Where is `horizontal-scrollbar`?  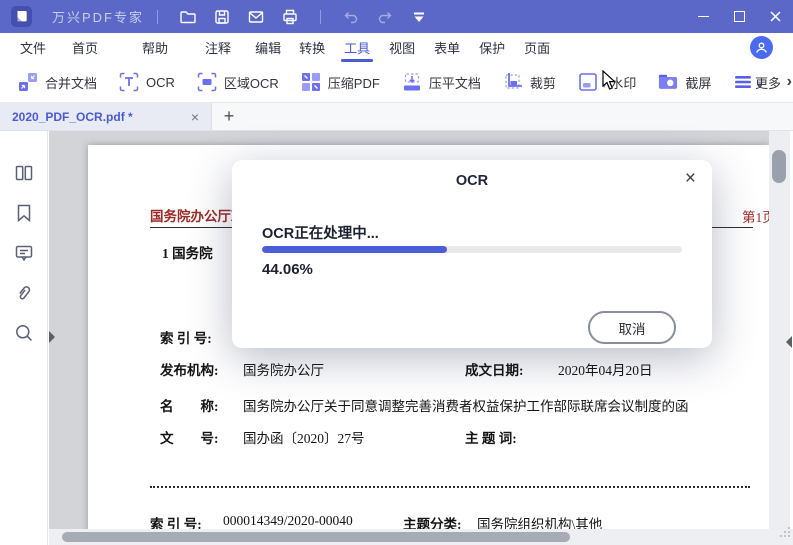
horizontal-scrollbar is located at coordinates (421, 537).